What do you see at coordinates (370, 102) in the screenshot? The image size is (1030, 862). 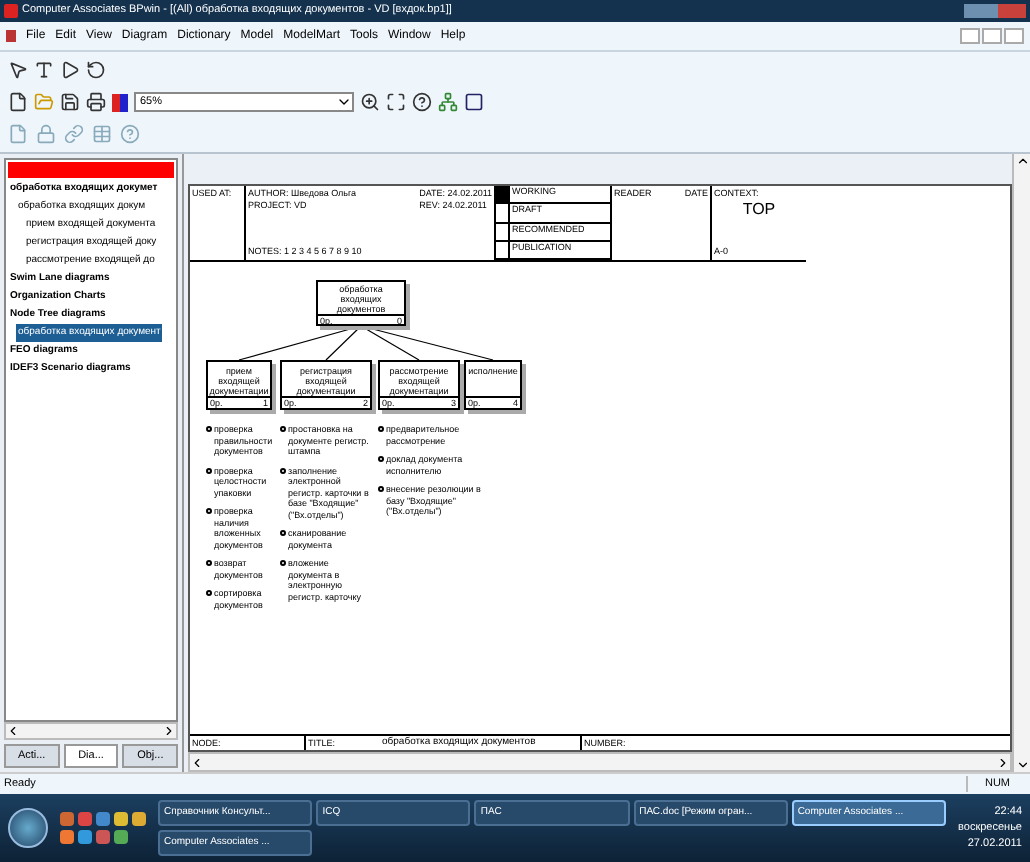 I see `zoom-in-icon` at bounding box center [370, 102].